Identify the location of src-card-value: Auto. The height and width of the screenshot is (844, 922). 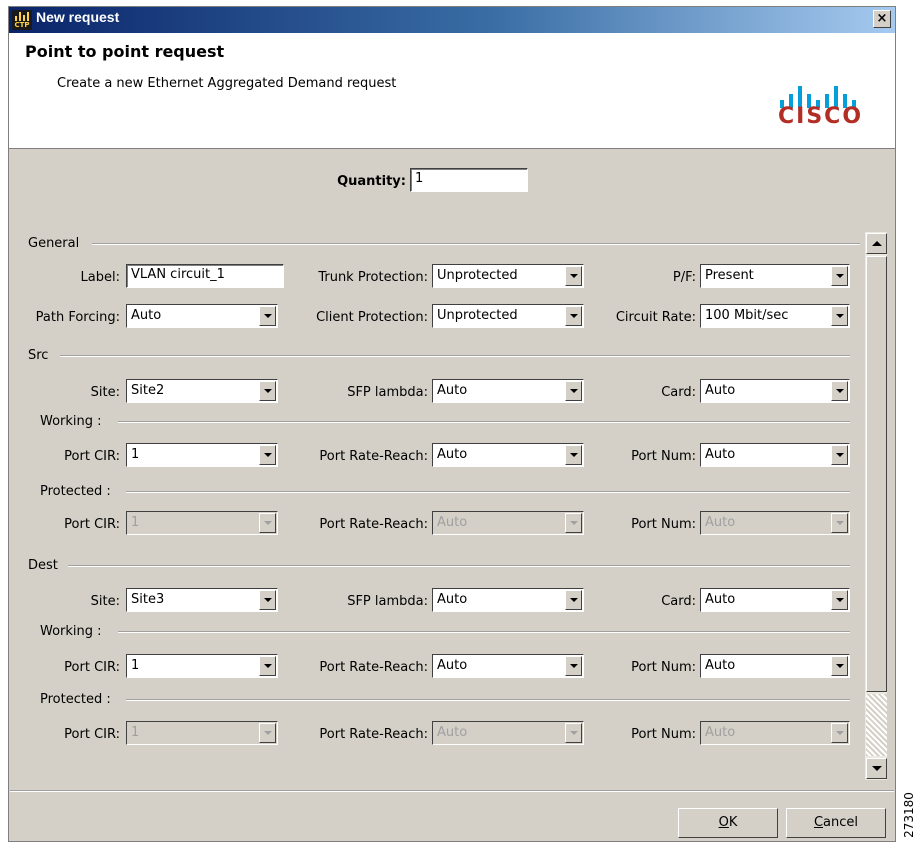
(720, 390).